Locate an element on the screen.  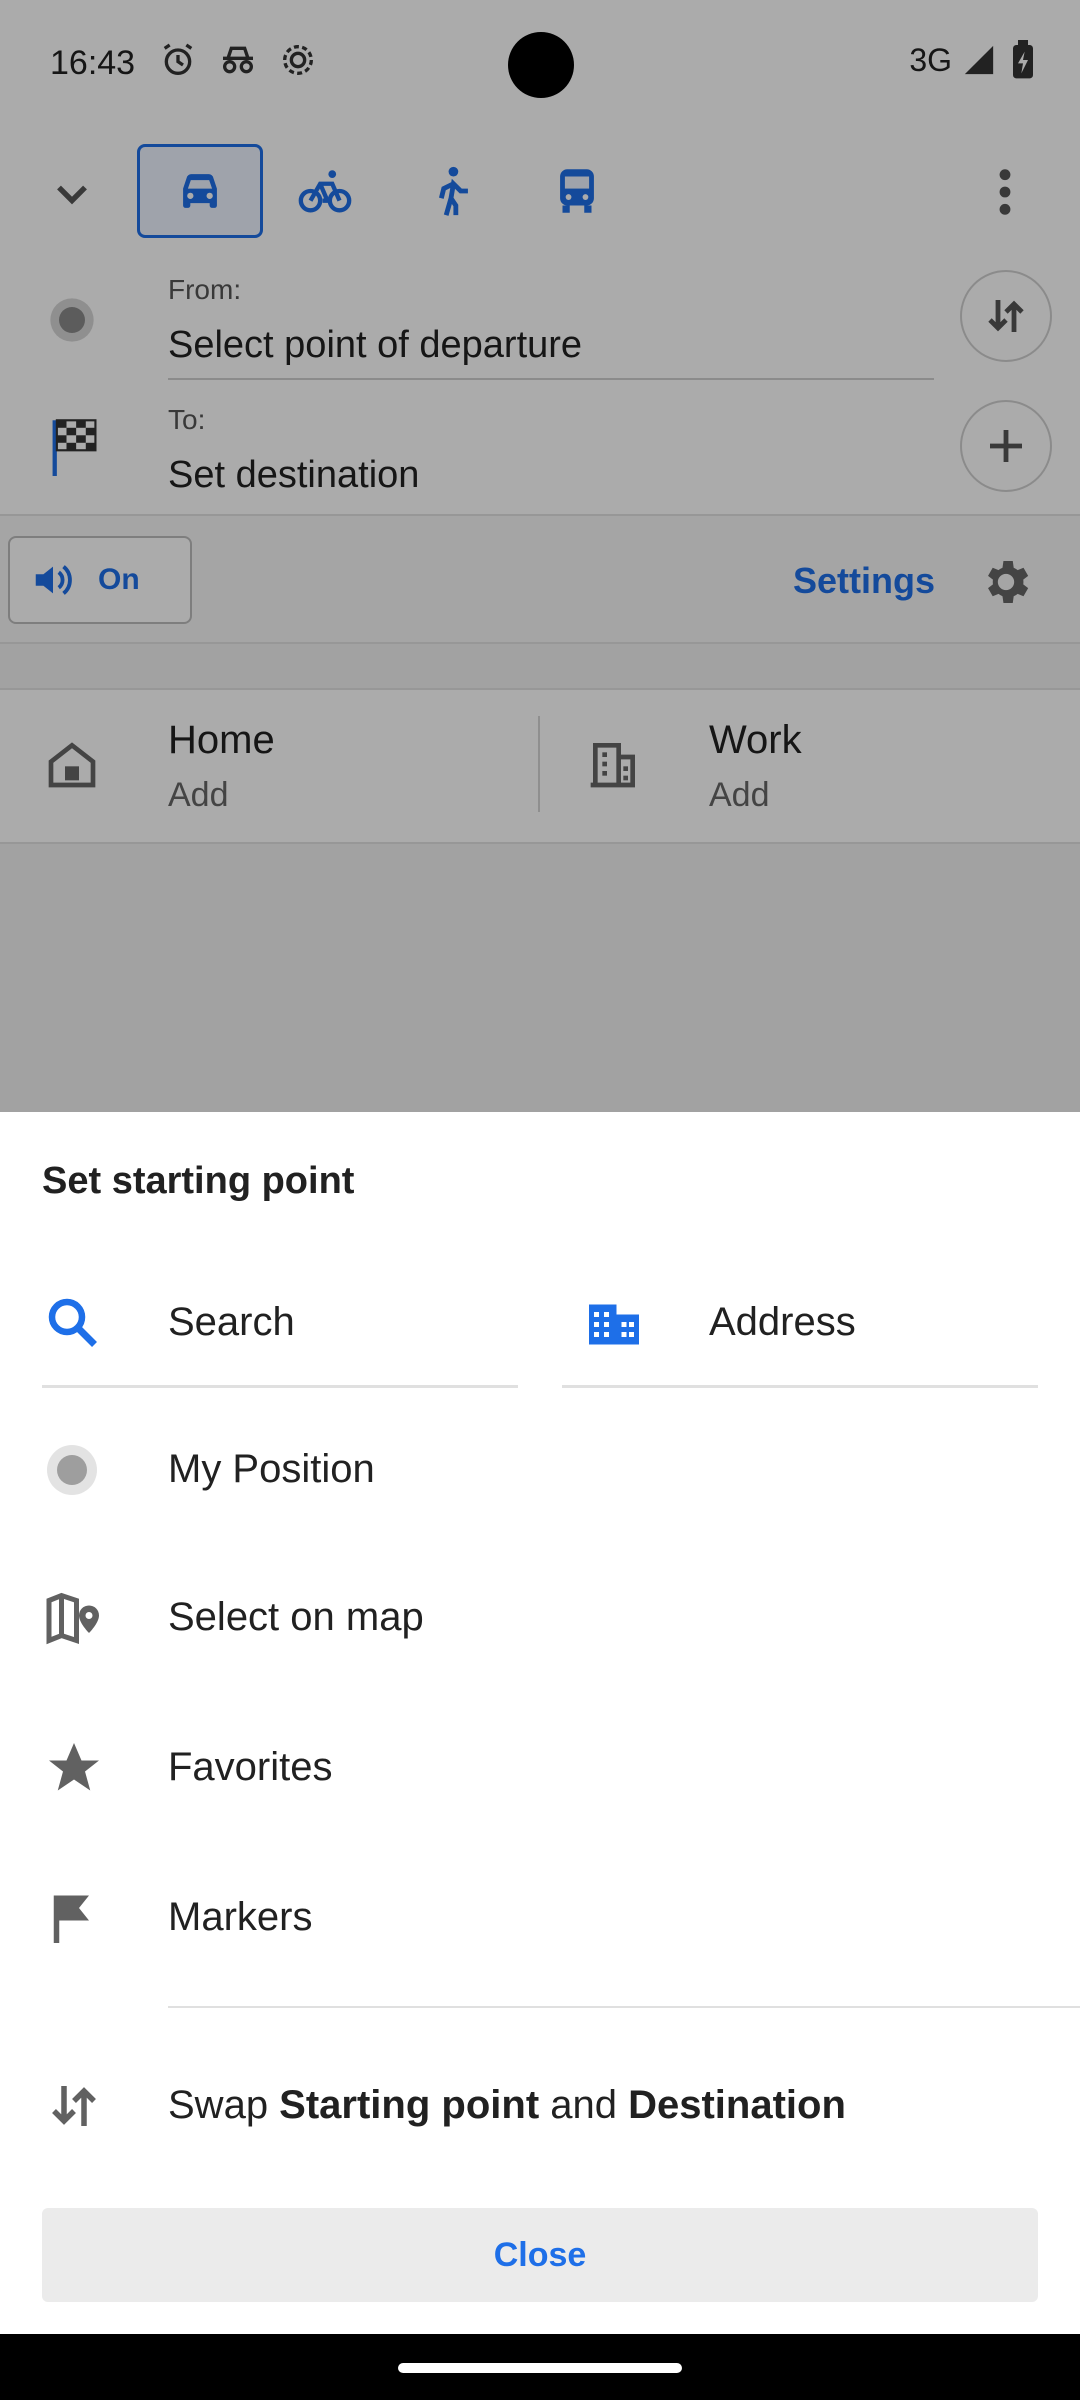
star-icon is located at coordinates (74, 1767).